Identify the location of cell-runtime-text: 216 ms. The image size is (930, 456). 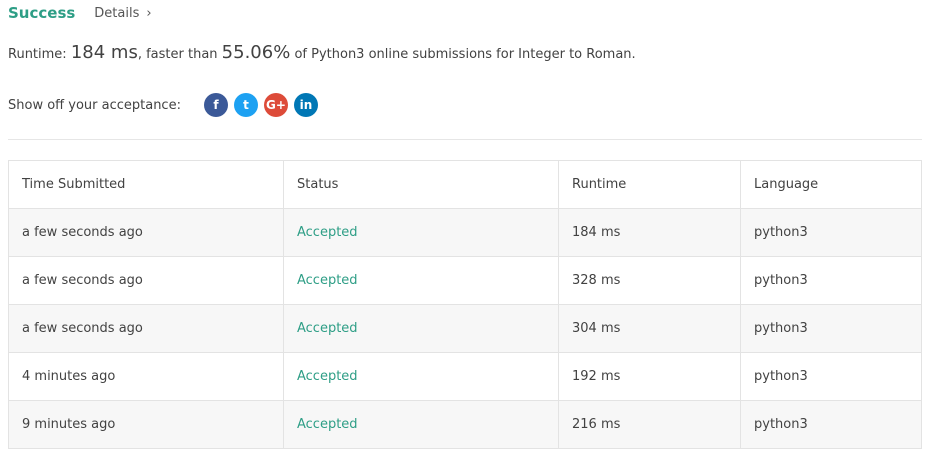
(596, 424).